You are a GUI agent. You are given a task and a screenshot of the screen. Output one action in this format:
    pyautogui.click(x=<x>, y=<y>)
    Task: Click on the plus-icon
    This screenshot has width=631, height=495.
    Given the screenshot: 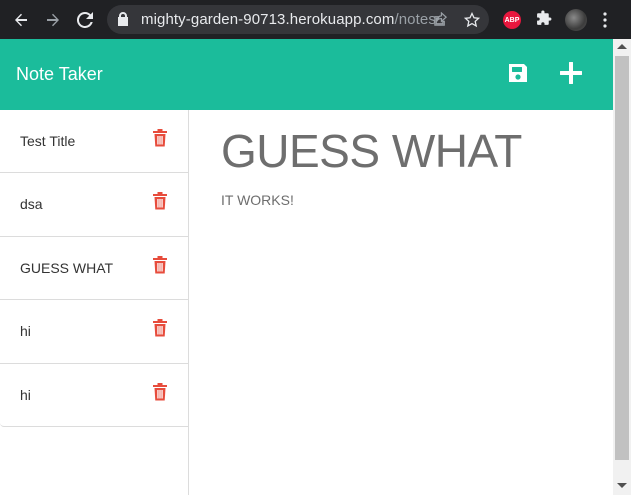 What is the action you would take?
    pyautogui.click(x=571, y=73)
    